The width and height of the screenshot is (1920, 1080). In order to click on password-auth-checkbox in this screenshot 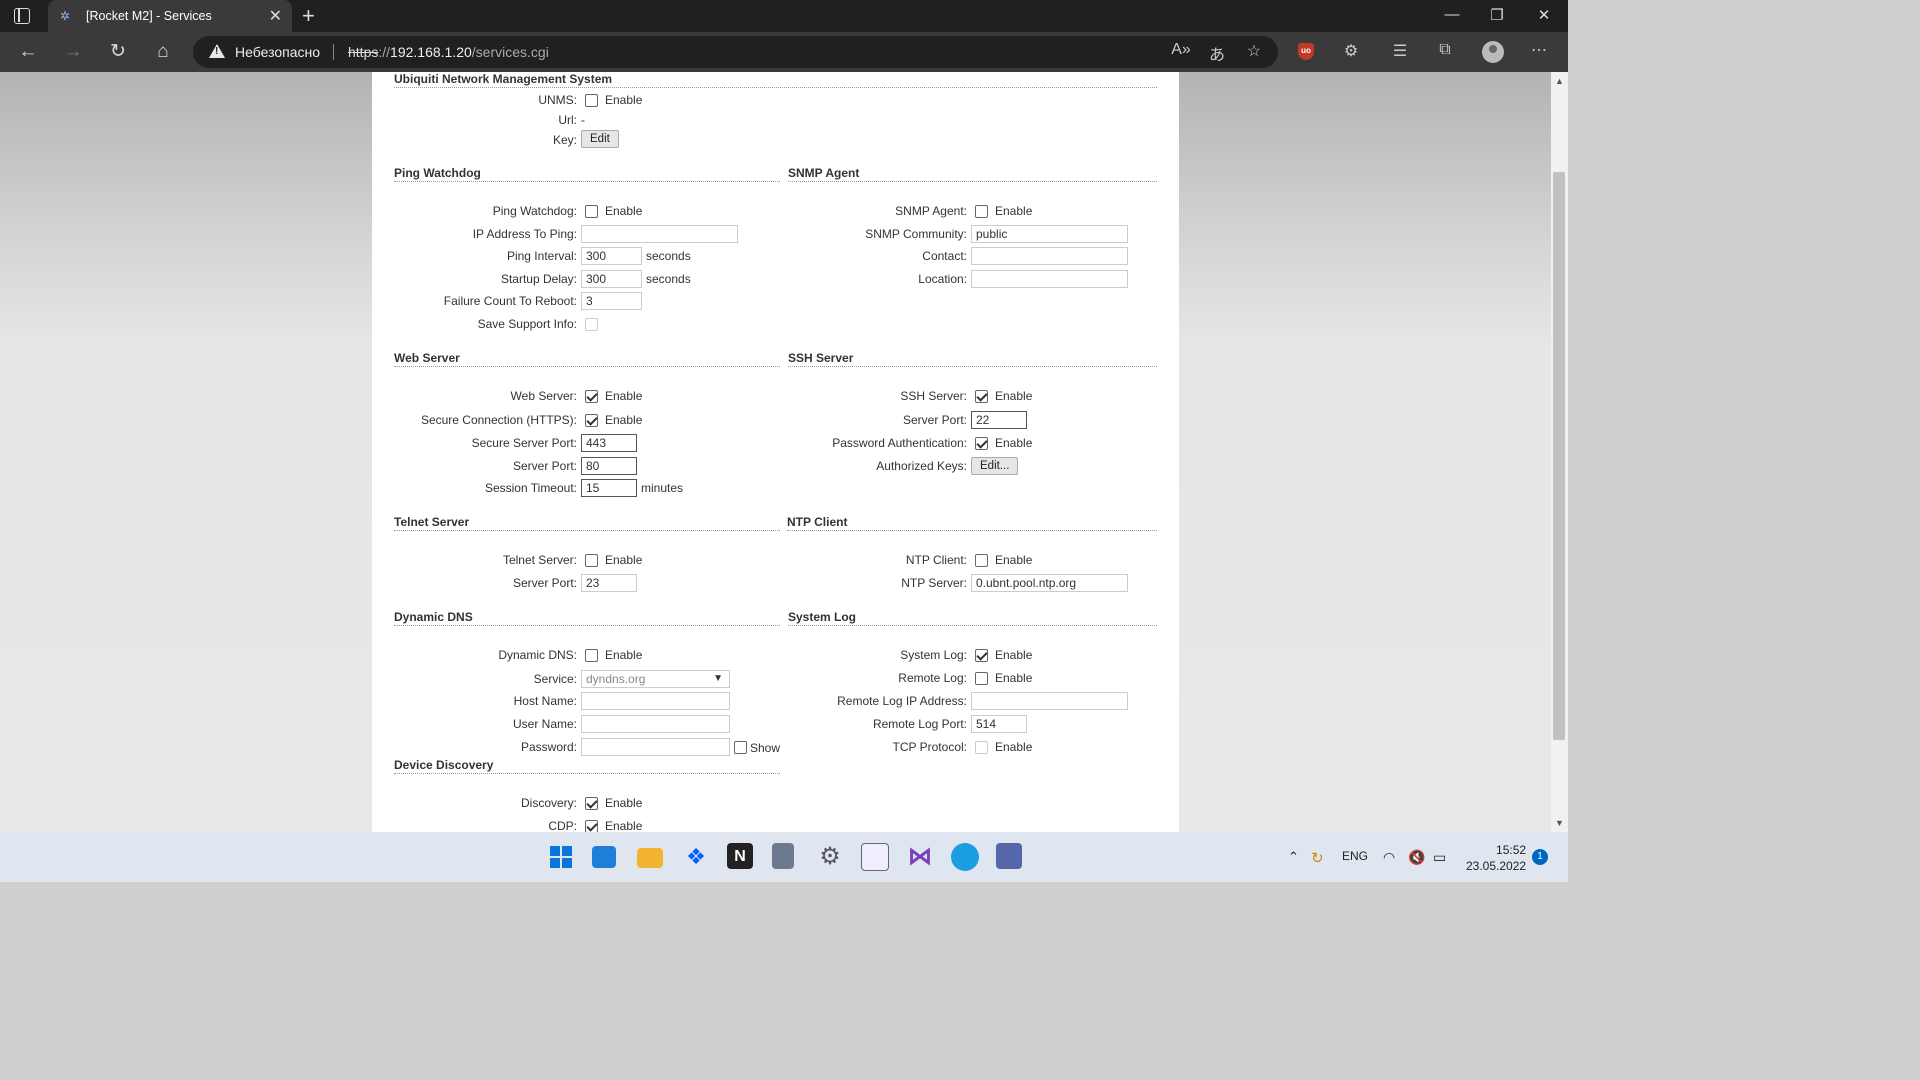, I will do `click(981, 443)`.